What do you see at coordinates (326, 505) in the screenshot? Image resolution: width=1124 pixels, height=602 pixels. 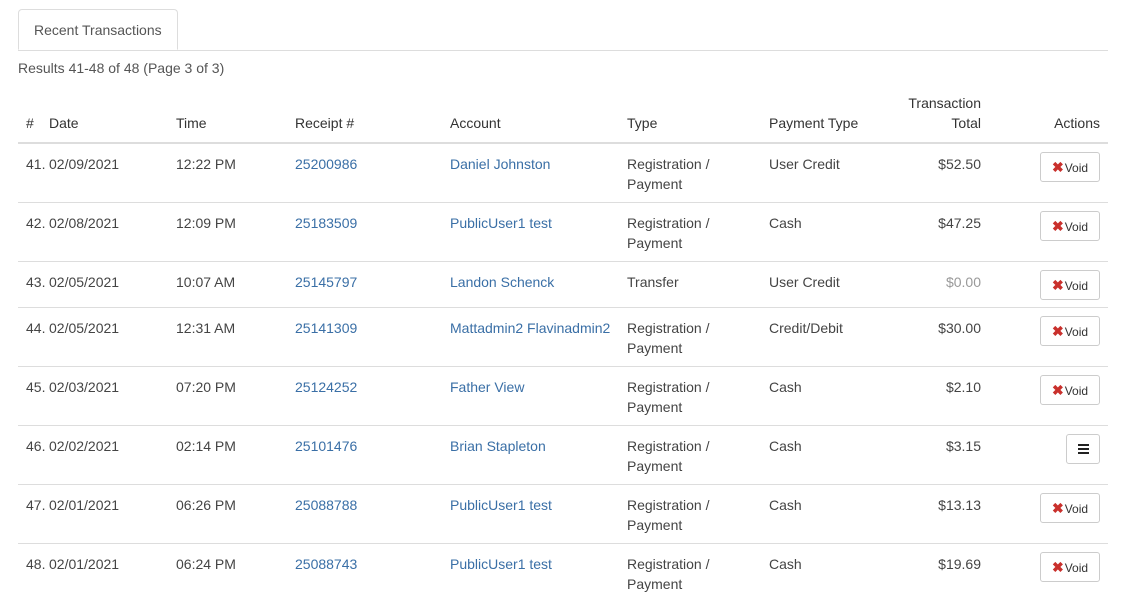 I see `receipt-link: 25088788` at bounding box center [326, 505].